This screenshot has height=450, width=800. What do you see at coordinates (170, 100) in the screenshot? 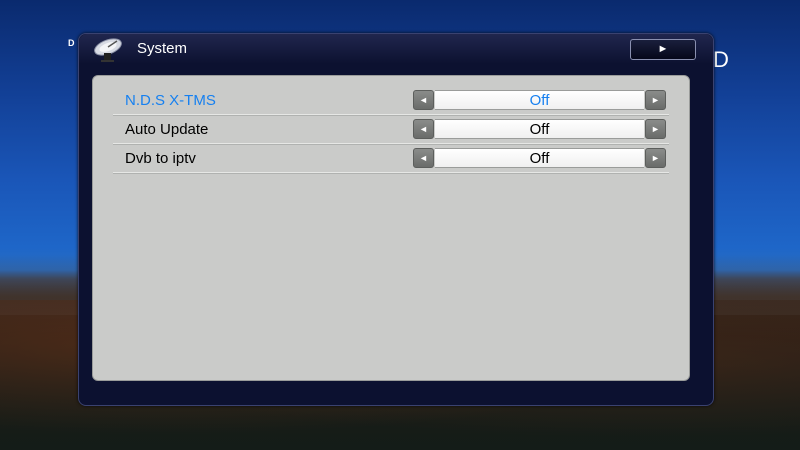
I see `setting-label: N.D.S X-TMS` at bounding box center [170, 100].